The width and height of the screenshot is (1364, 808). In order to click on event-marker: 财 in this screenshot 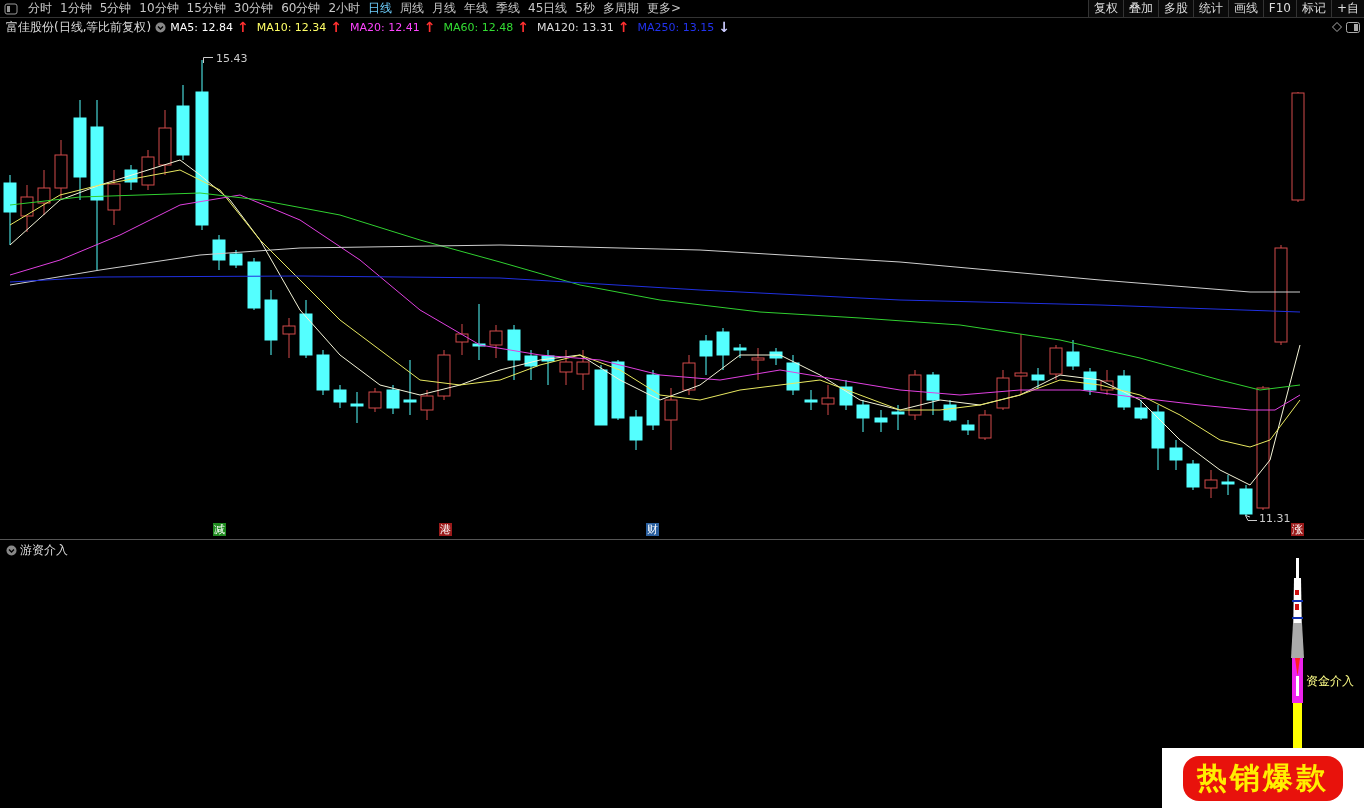, I will do `click(652, 529)`.